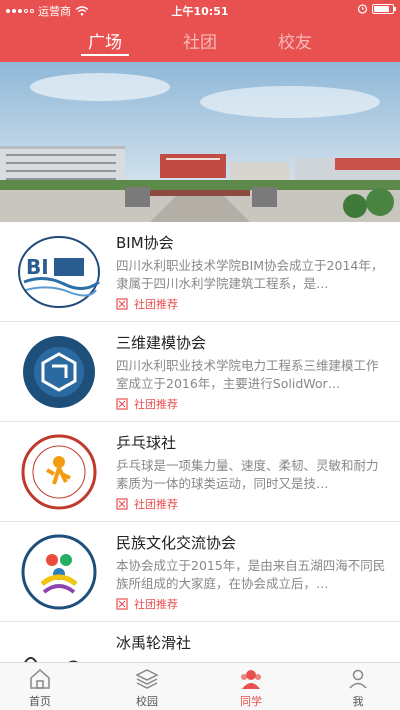 The image size is (400, 710). What do you see at coordinates (200, 642) in the screenshot?
I see `club-card: 冰禹轮滑社` at bounding box center [200, 642].